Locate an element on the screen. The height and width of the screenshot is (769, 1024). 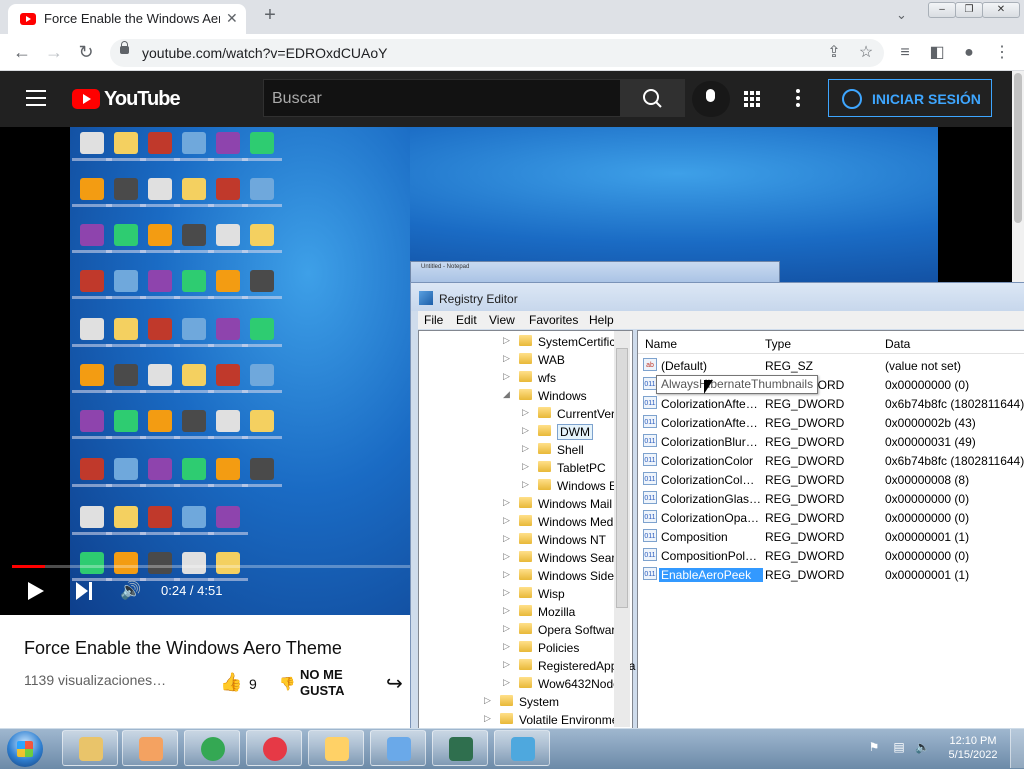
menu-favorites: Favorites is located at coordinates (553, 320).